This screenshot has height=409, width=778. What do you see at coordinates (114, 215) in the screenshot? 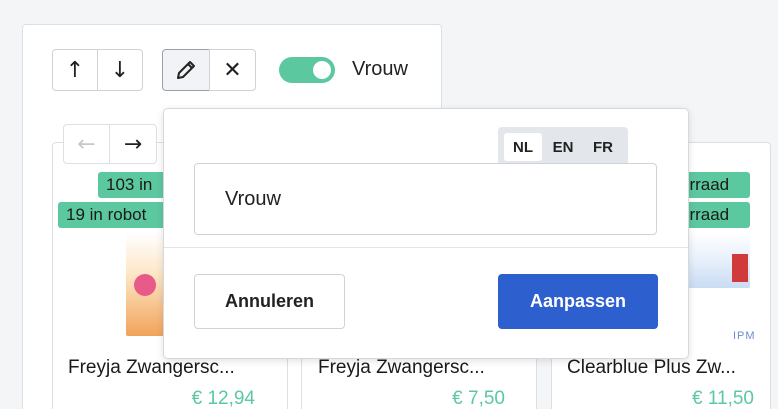
I see `robot-stock-badge: 19 in robot` at bounding box center [114, 215].